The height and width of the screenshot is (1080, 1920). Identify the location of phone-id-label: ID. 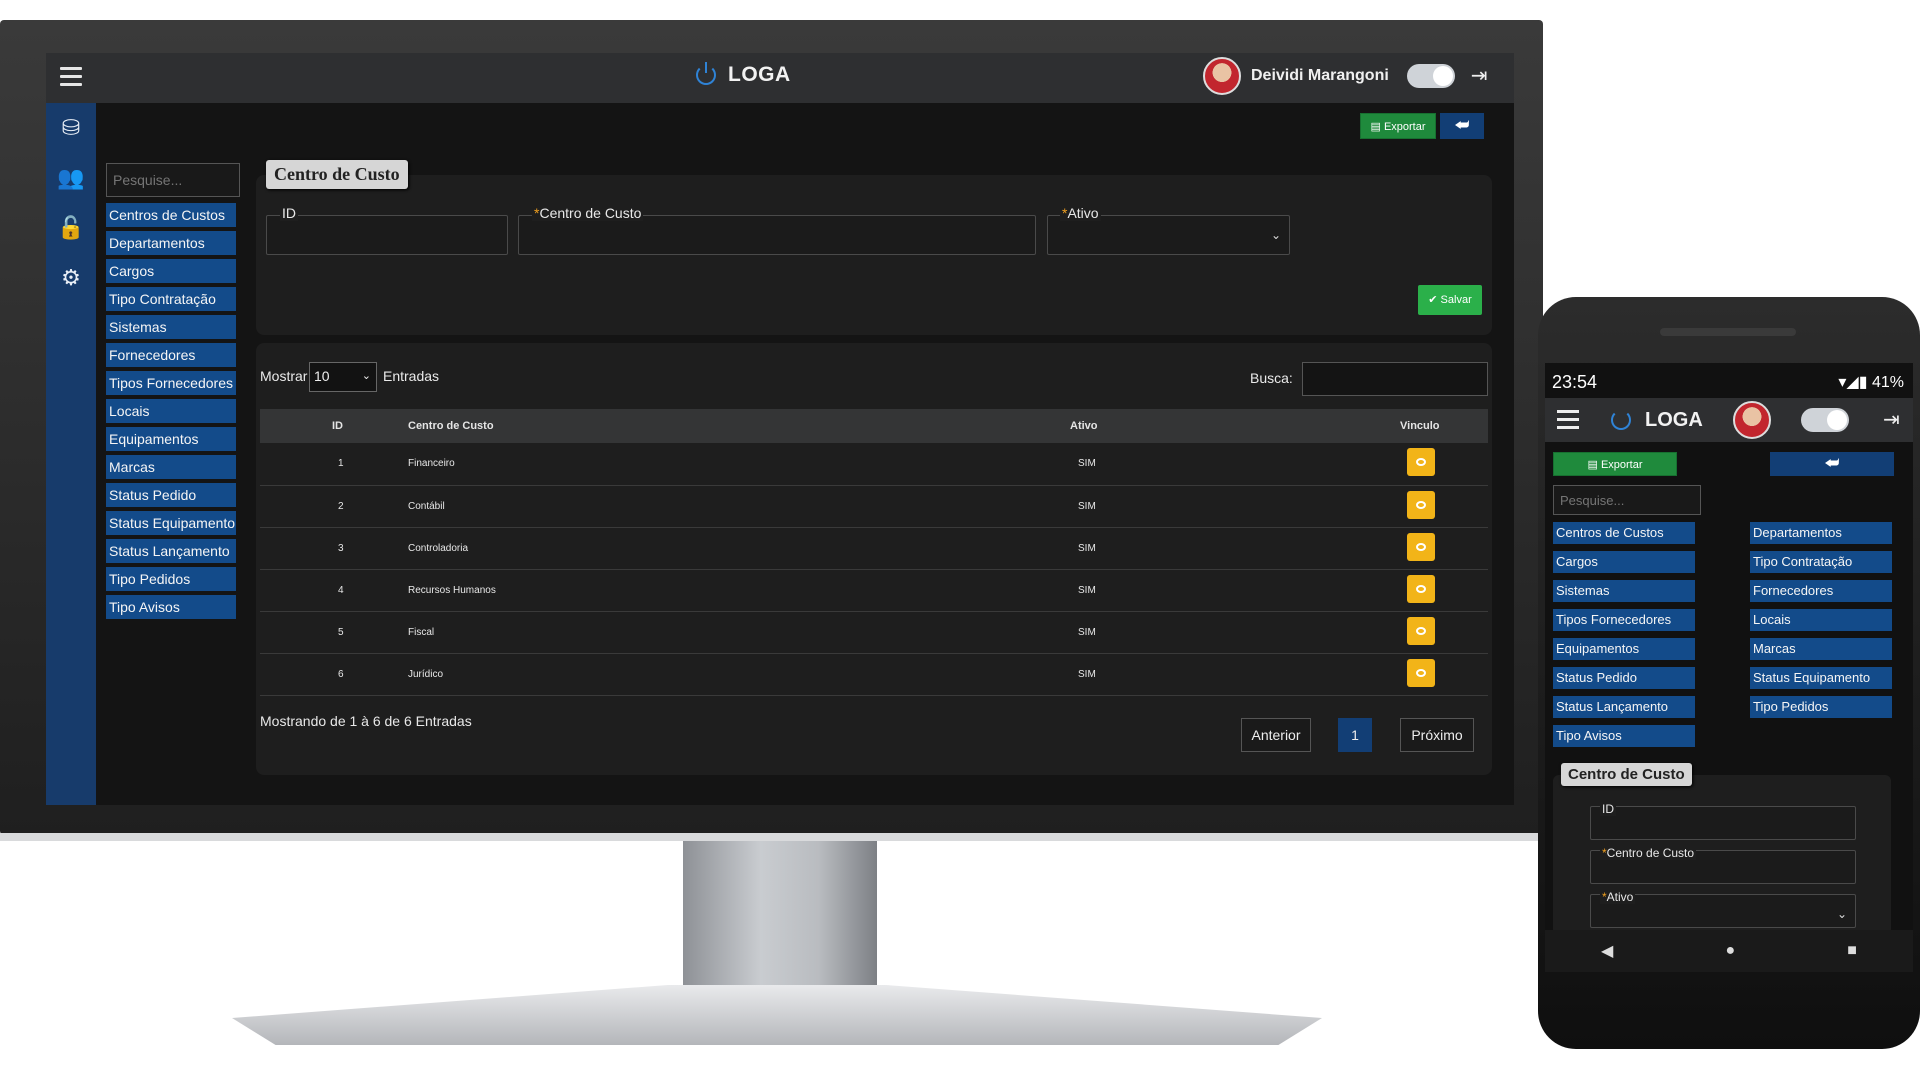
(1608, 809).